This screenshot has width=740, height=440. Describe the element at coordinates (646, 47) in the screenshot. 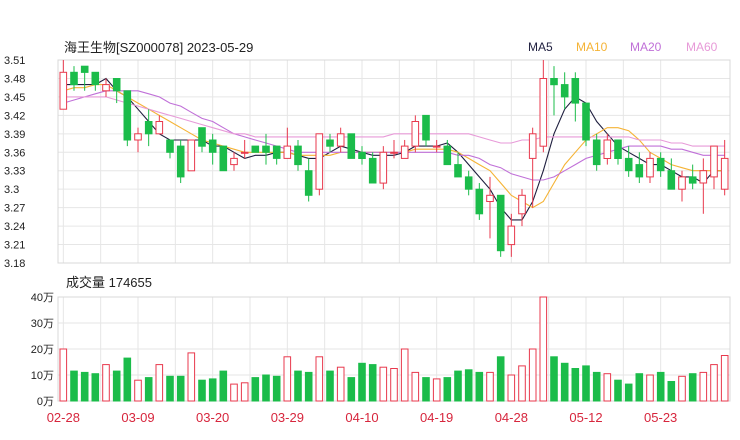

I see `legend-ma20: MA20` at that location.